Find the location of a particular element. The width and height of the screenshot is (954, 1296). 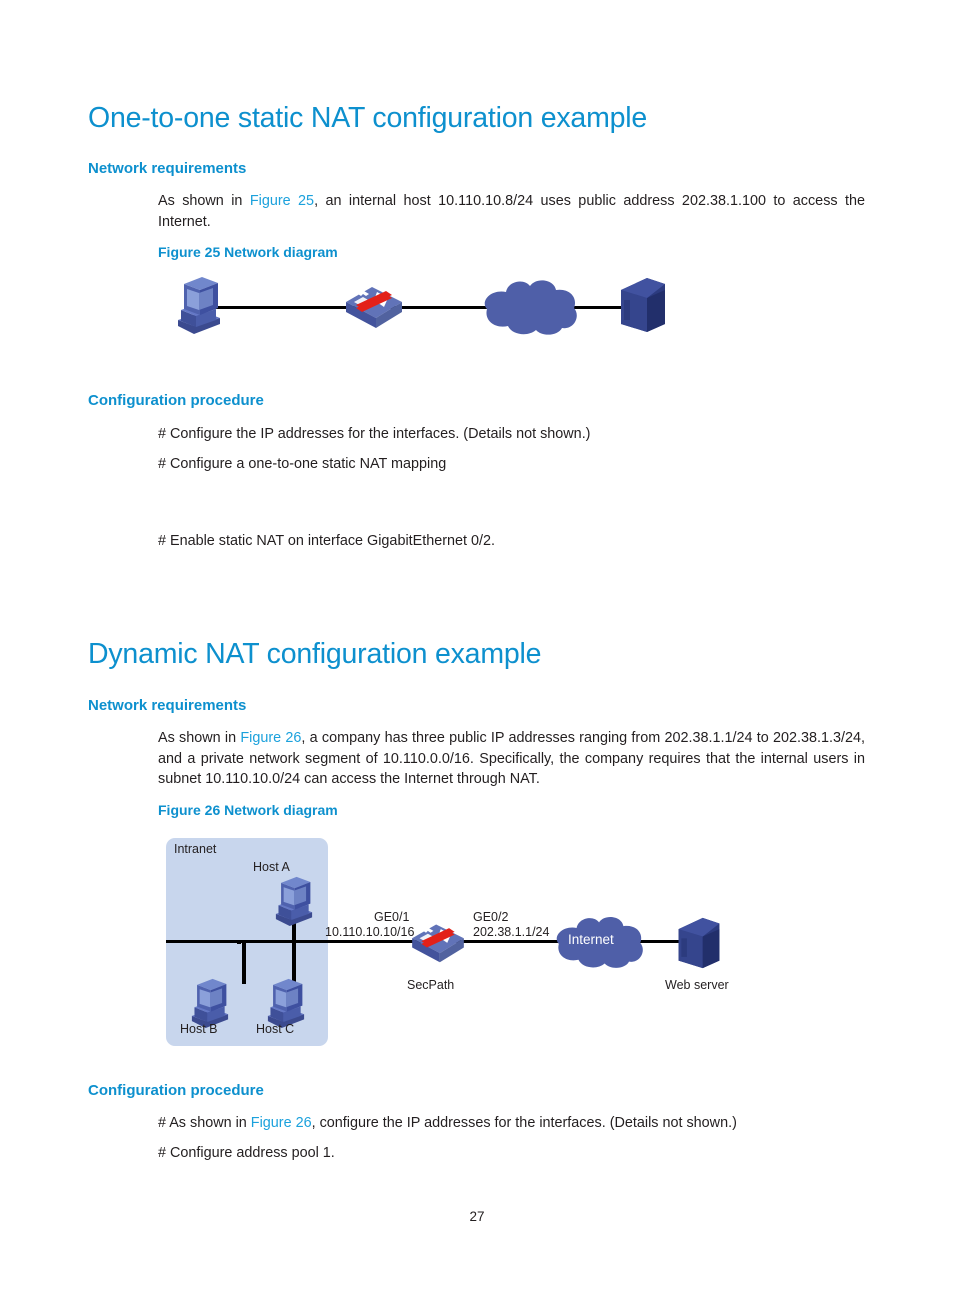

figure-caption-26: Figure 26 Network diagram is located at coordinates (248, 810).